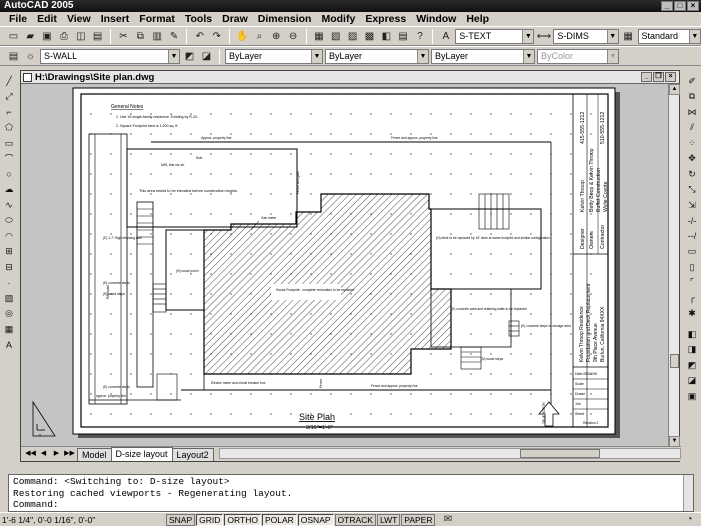 The image size is (701, 526). Describe the element at coordinates (351, 505) in the screenshot. I see `command-prompt: Command:` at that location.